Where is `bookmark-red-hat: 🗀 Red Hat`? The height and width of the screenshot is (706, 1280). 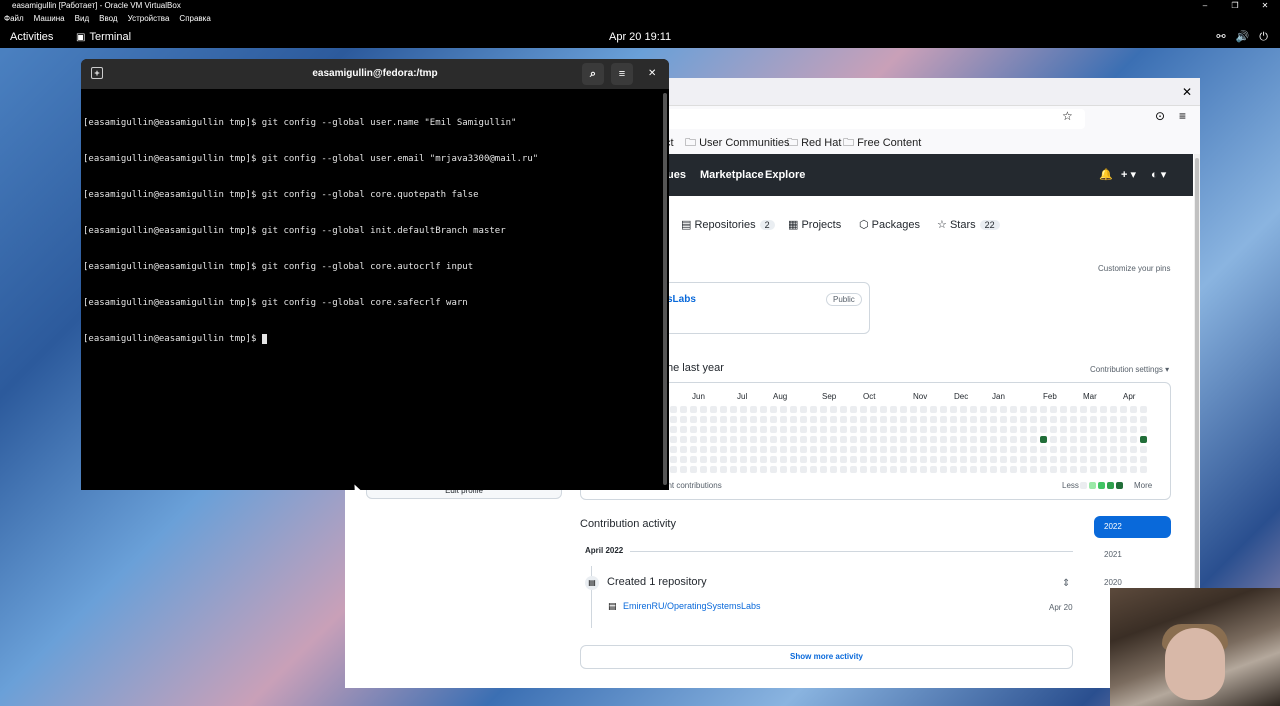 bookmark-red-hat: 🗀 Red Hat is located at coordinates (814, 143).